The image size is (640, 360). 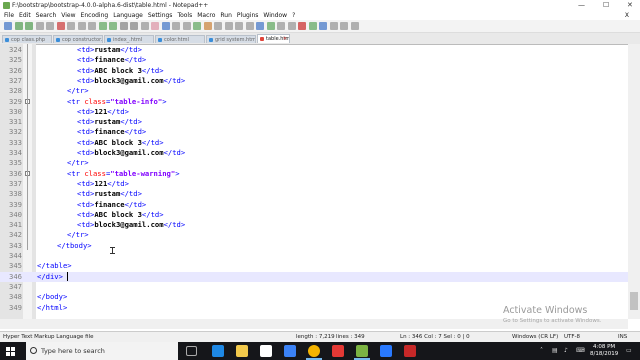 I want to click on redo-icon, so click(x=123, y=26).